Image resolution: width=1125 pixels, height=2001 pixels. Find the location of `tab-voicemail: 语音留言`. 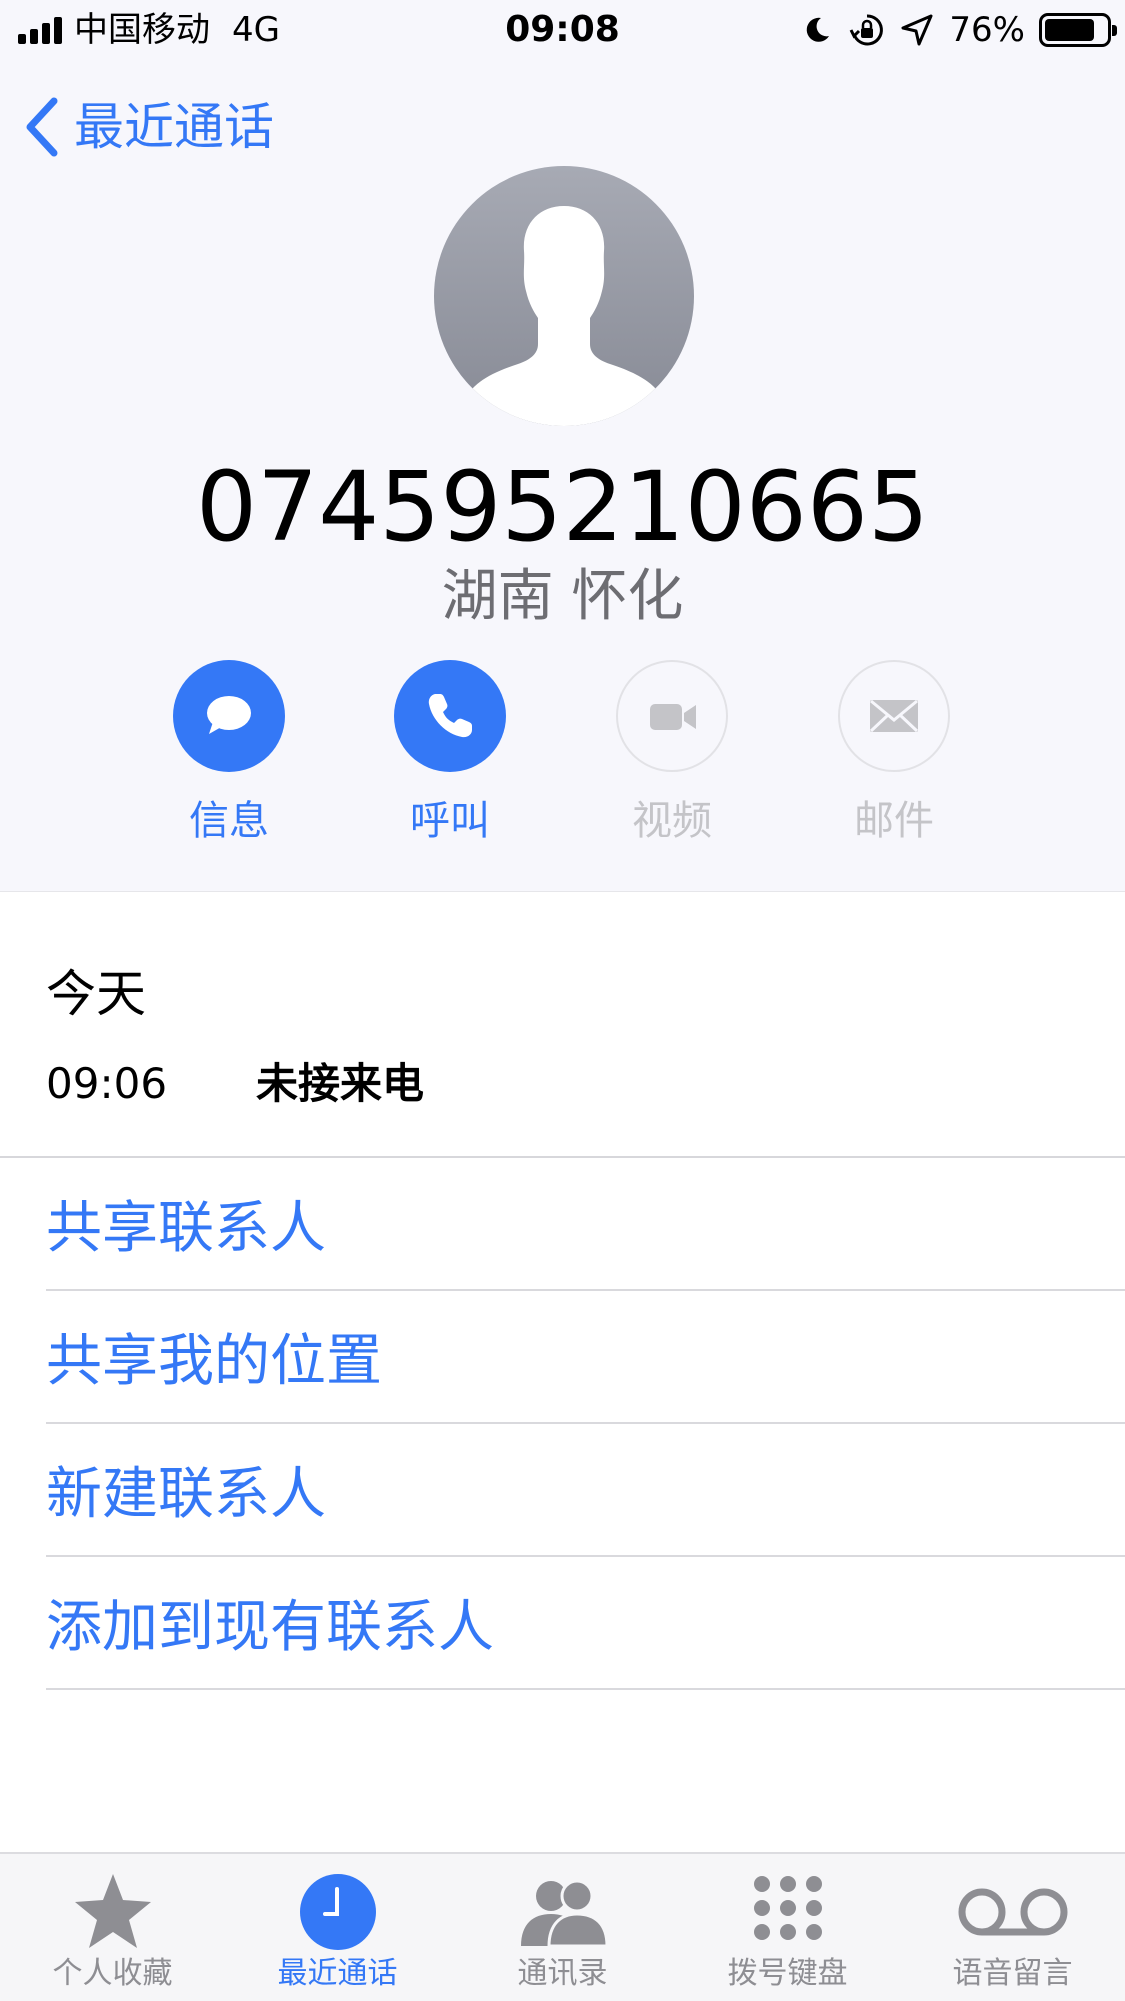

tab-voicemail: 语音留言 is located at coordinates (1012, 1927).